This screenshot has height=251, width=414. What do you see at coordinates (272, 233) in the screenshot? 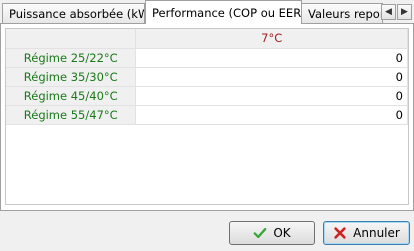
I see `ok-button: OK` at bounding box center [272, 233].